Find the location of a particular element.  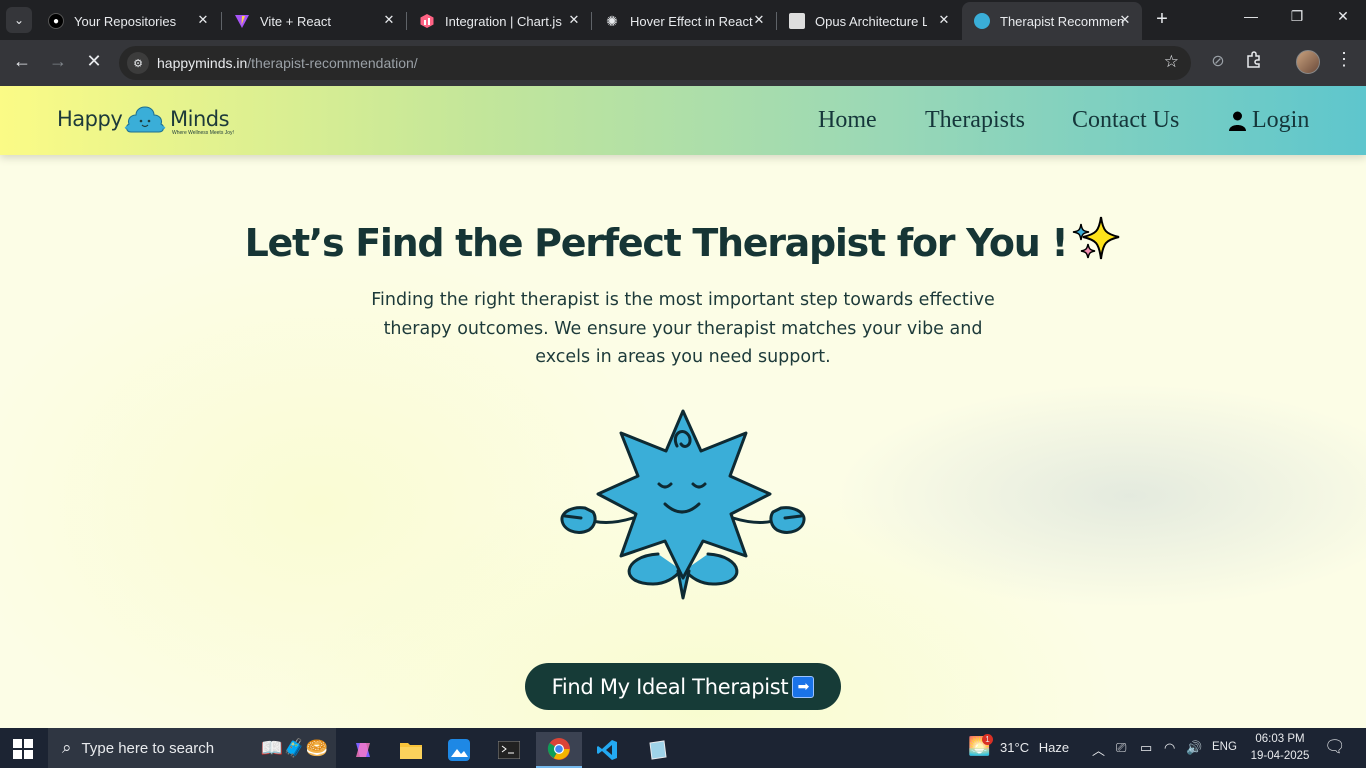

notifications-icon: 🗨 is located at coordinates (1335, 747).